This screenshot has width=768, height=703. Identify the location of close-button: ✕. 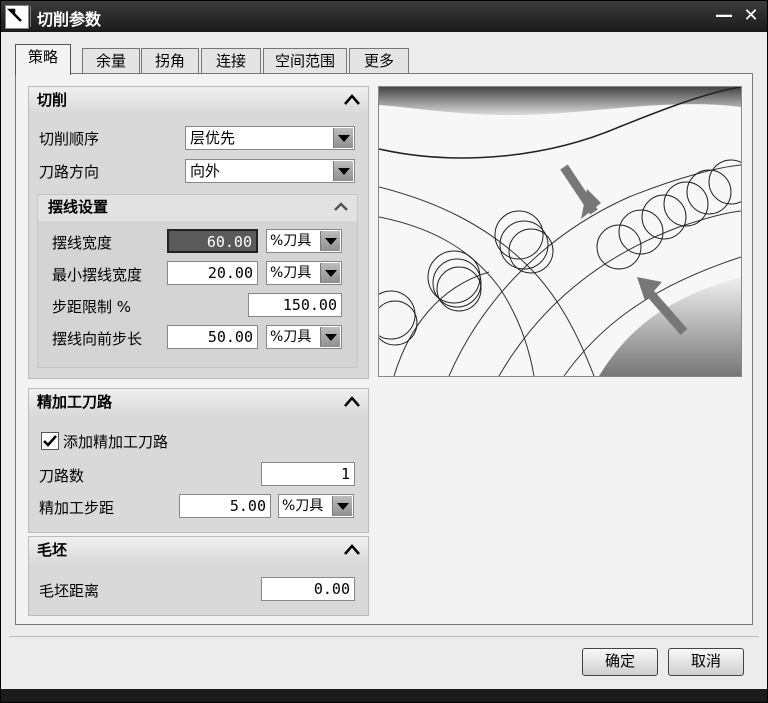
(751, 16).